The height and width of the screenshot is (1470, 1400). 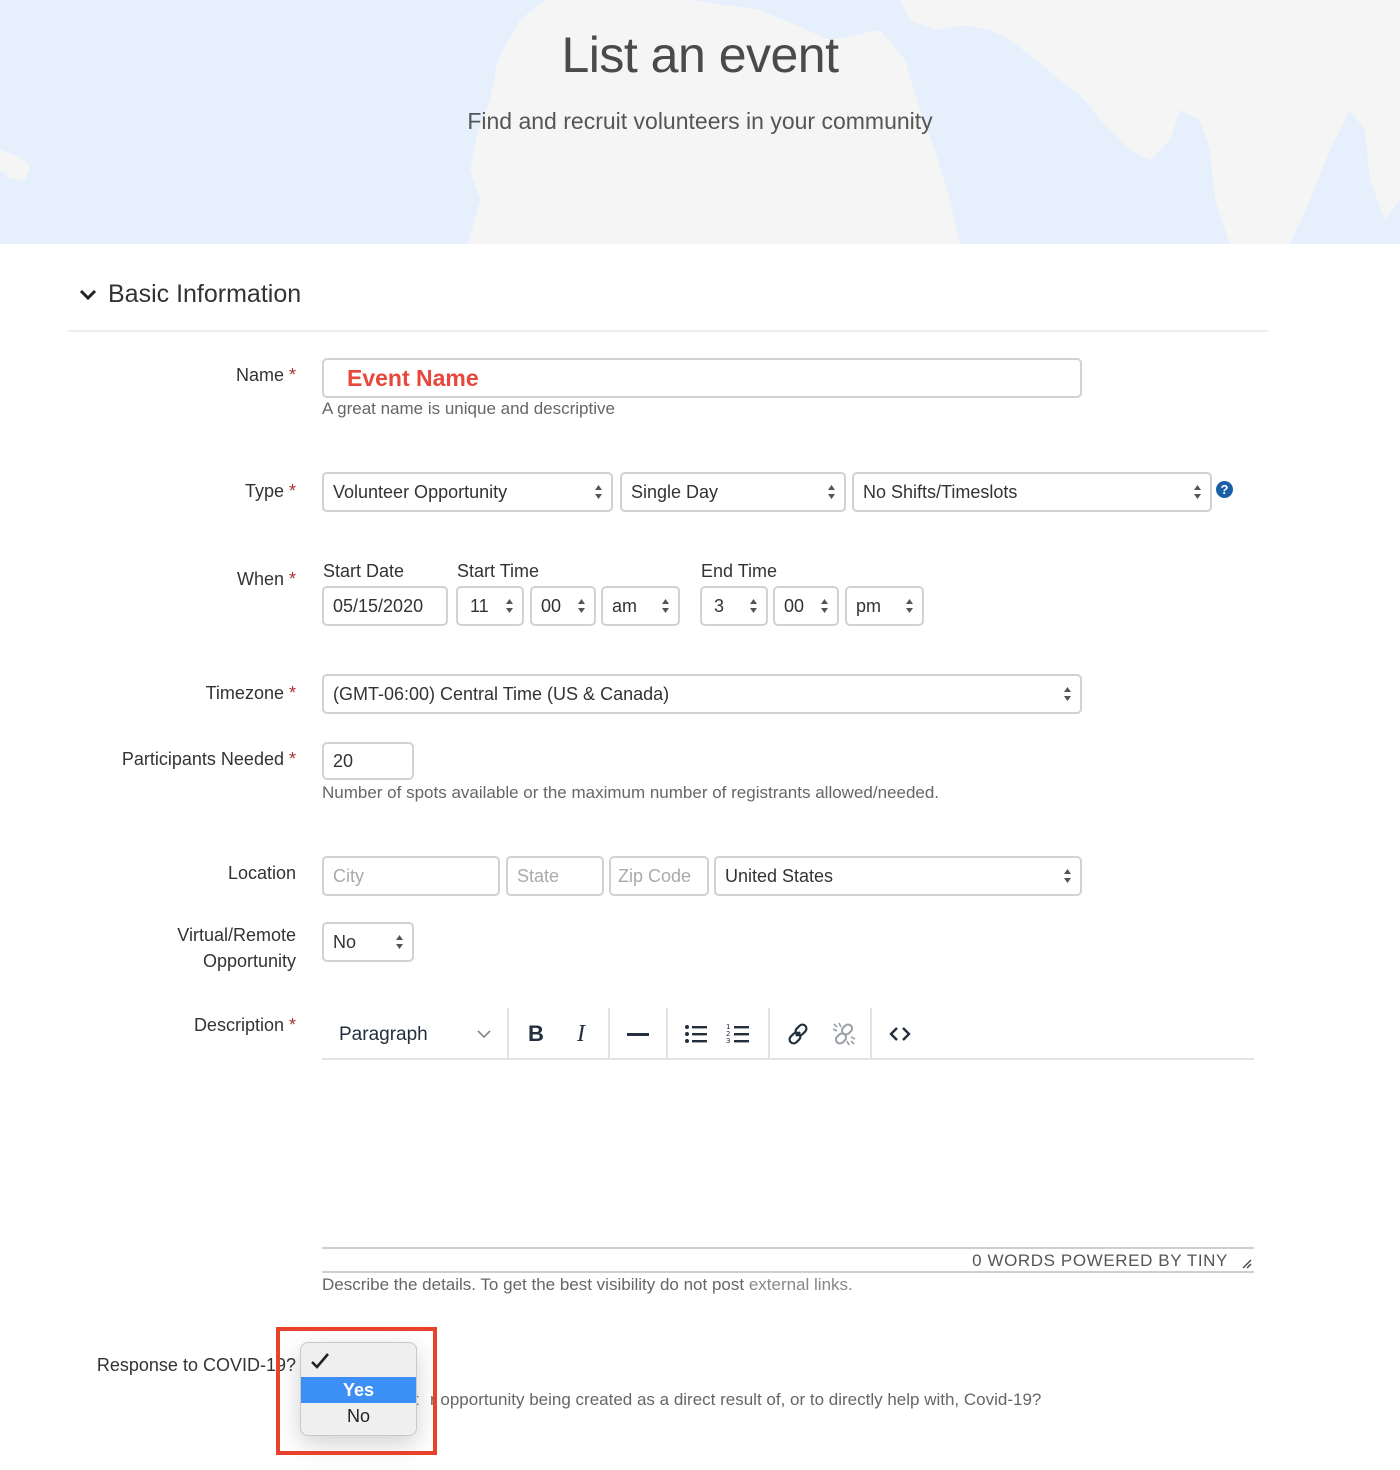 I want to click on block-format-dropdown: Paragraph, so click(x=414, y=1034).